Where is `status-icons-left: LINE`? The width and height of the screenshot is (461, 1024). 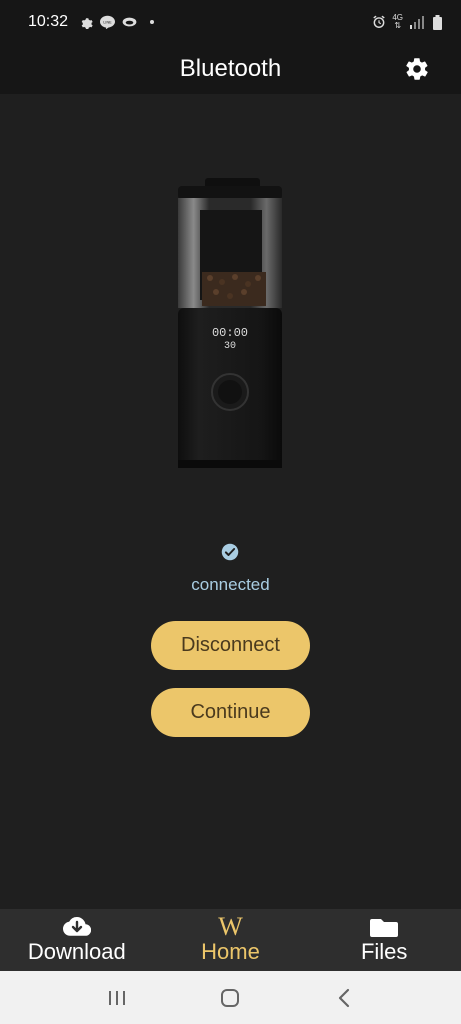
status-icons-left: LINE is located at coordinates (116, 22).